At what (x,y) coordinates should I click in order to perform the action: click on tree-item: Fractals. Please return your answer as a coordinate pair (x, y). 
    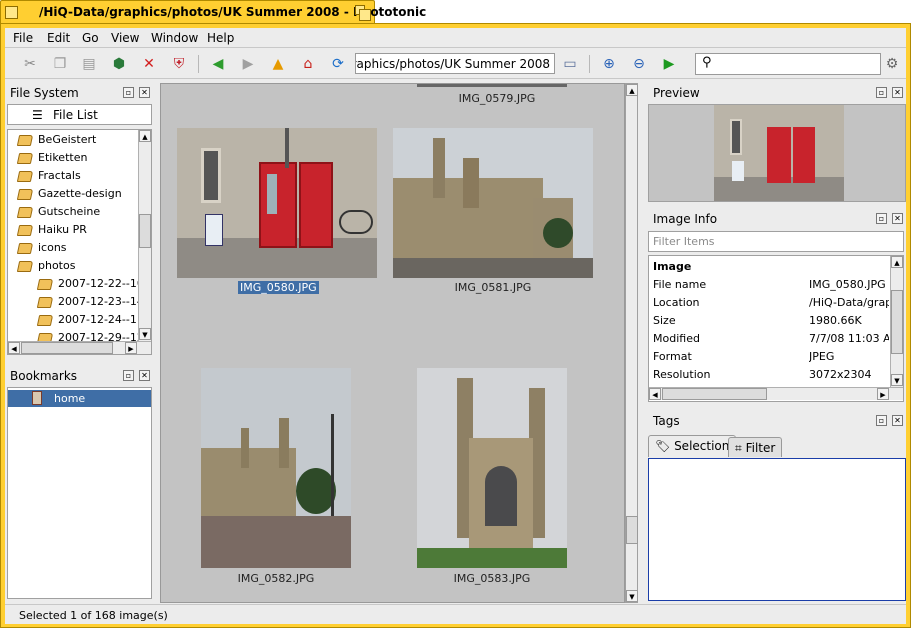
    Looking at the image, I should click on (48, 178).